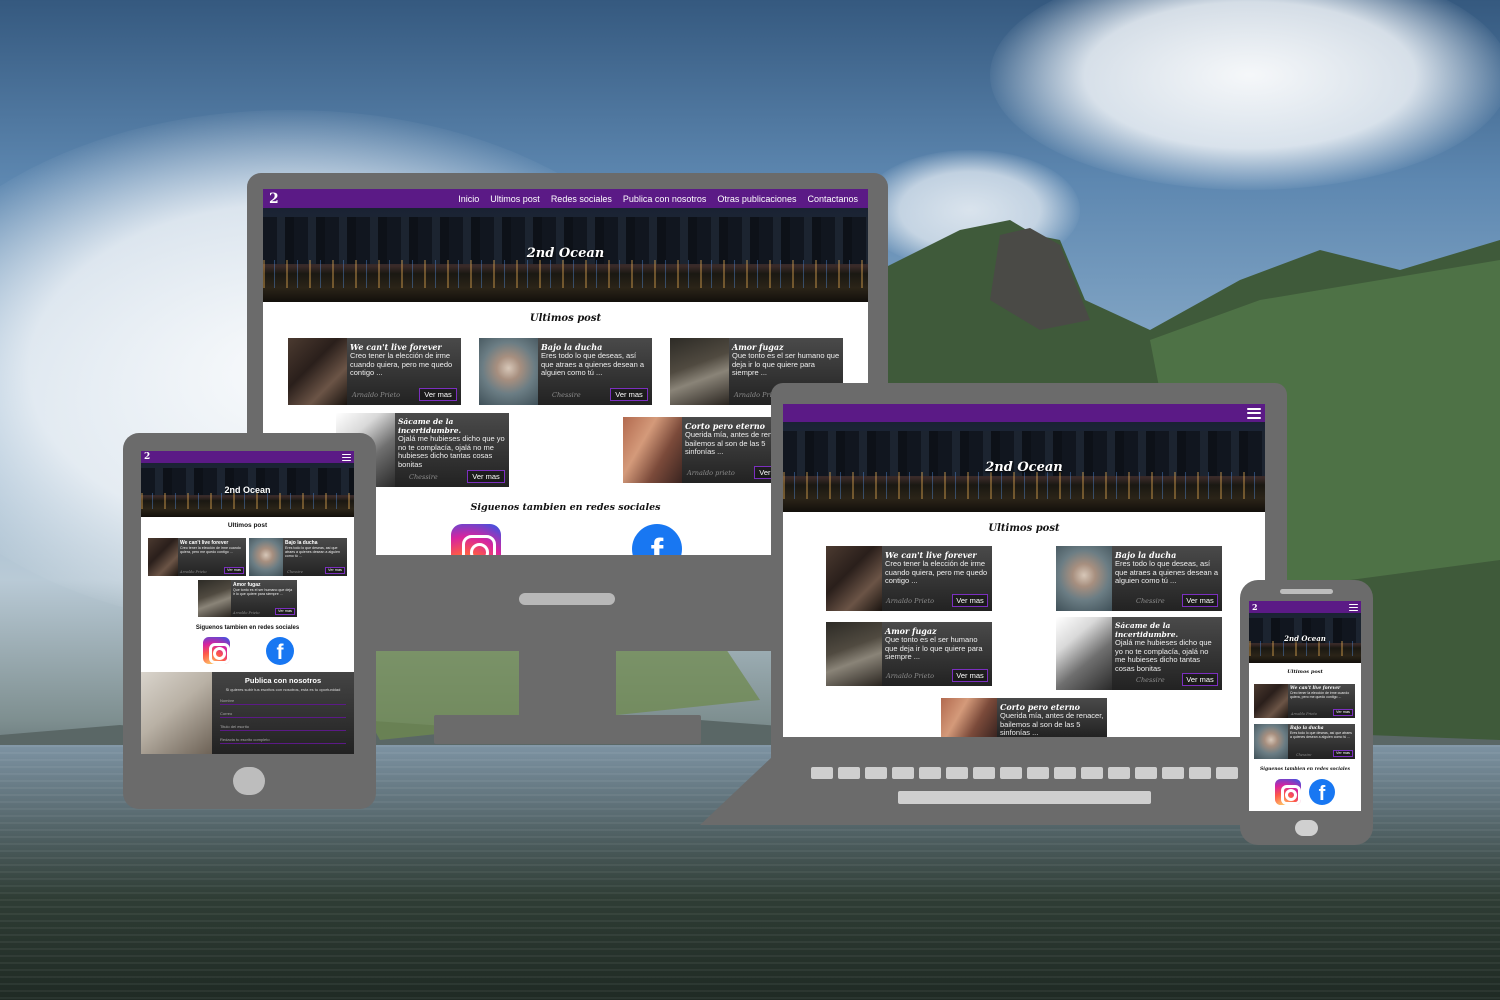 This screenshot has width=1500, height=1000. I want to click on monitor-power-indicator, so click(567, 599).